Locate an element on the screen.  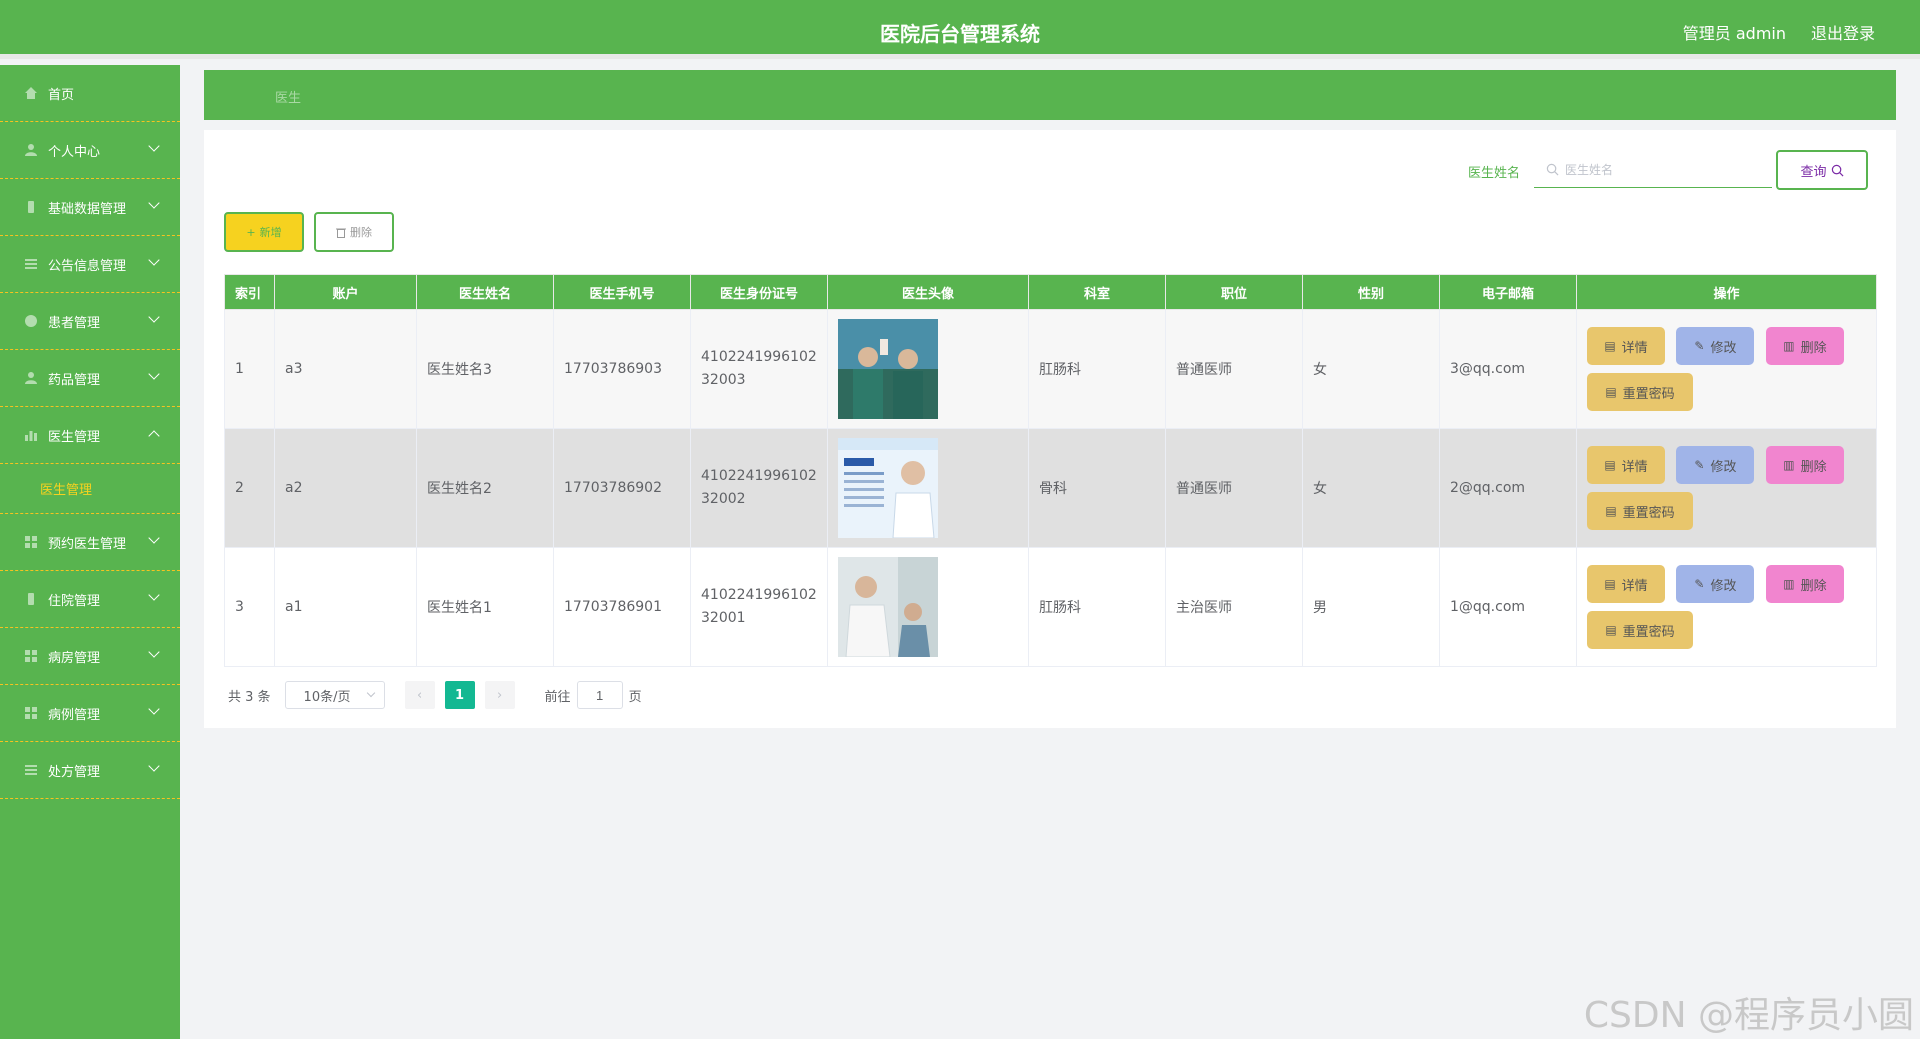
cell-dept: 骨科 is located at coordinates (1097, 488).